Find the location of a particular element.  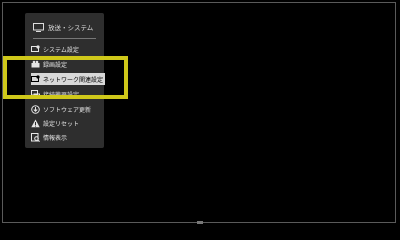

menu-title: 放送・システム is located at coordinates (71, 28).